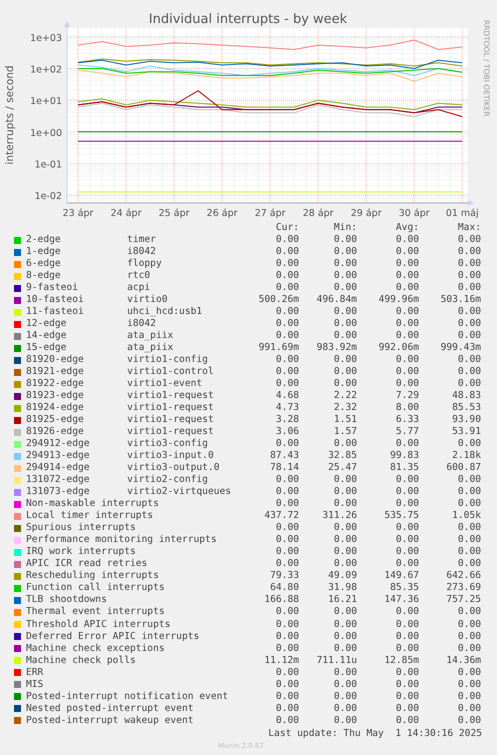 The image size is (497, 755). Describe the element at coordinates (58, 492) in the screenshot. I see `legend-label: 131073-edge` at that location.